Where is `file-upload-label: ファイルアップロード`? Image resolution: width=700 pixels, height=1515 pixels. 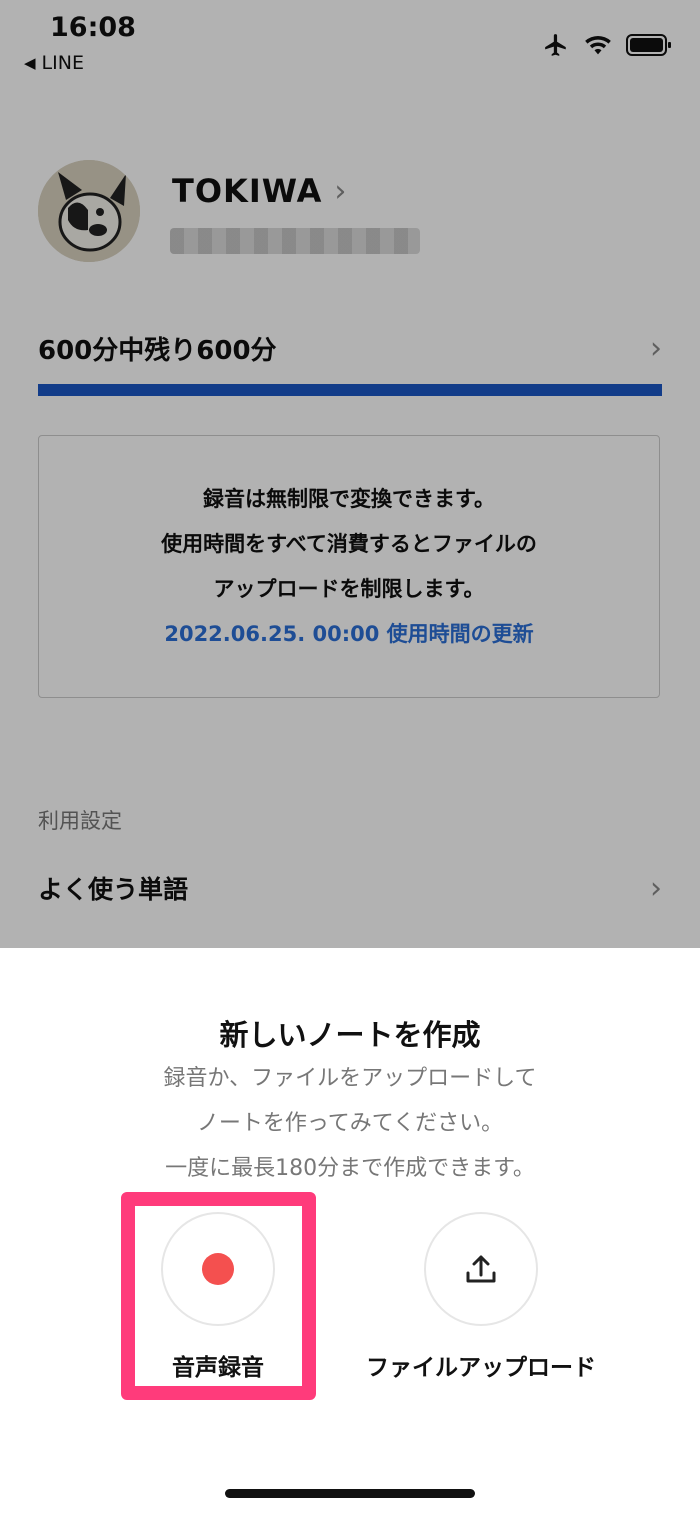 file-upload-label: ファイルアップロード is located at coordinates (481, 1365).